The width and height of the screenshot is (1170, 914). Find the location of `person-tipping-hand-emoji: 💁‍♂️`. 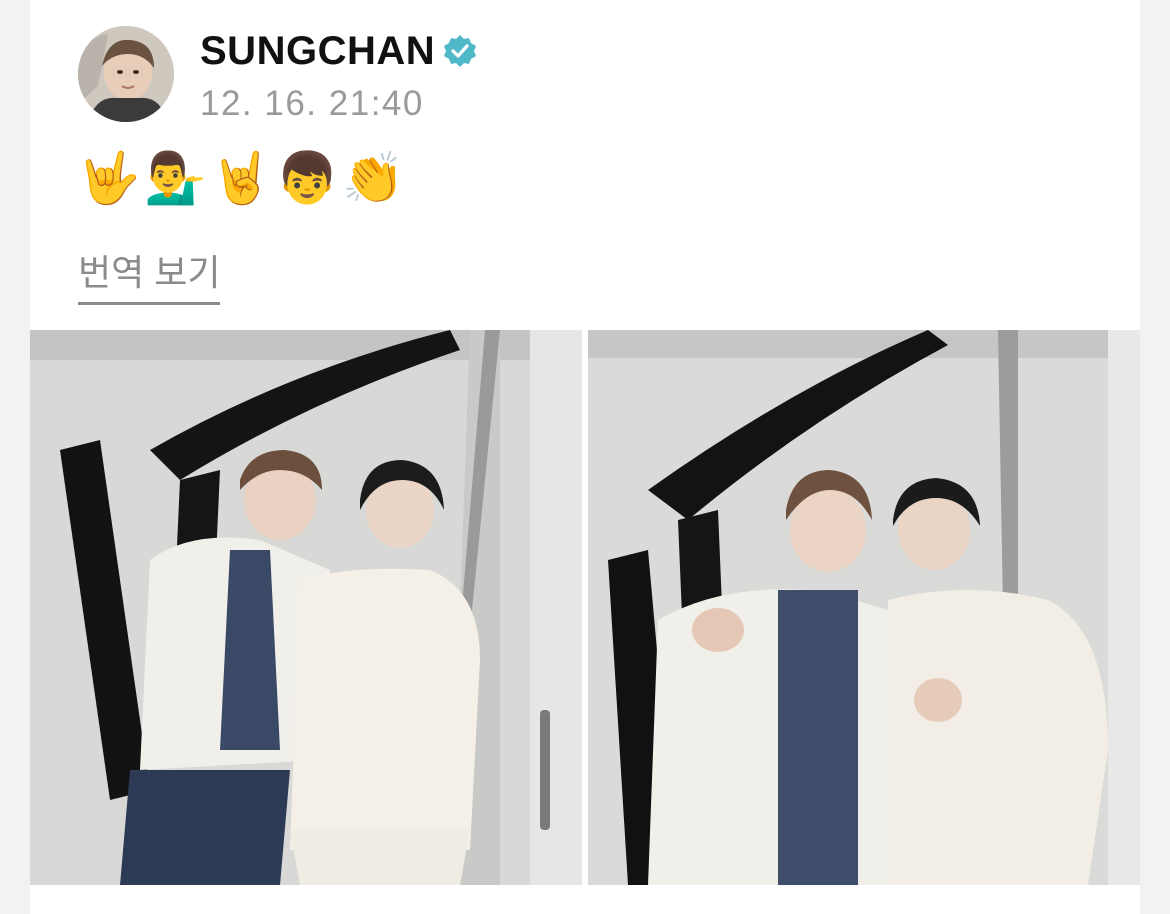

person-tipping-hand-emoji: 💁‍♂️ is located at coordinates (175, 178).